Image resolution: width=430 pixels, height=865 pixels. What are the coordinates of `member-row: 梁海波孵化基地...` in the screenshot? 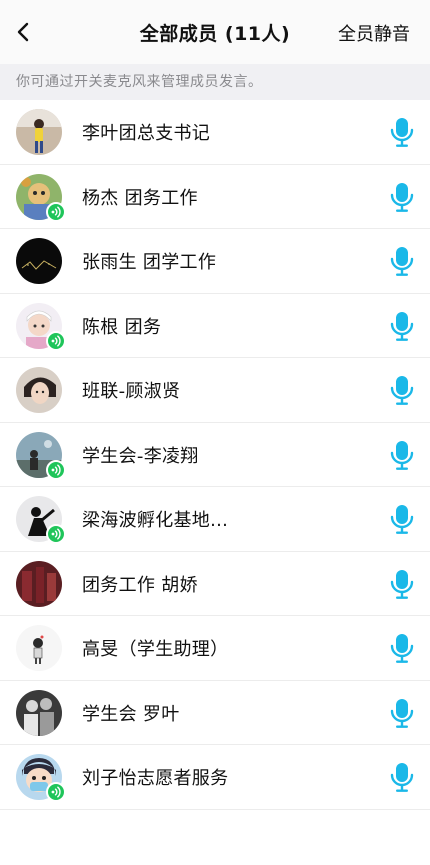 It's located at (215, 519).